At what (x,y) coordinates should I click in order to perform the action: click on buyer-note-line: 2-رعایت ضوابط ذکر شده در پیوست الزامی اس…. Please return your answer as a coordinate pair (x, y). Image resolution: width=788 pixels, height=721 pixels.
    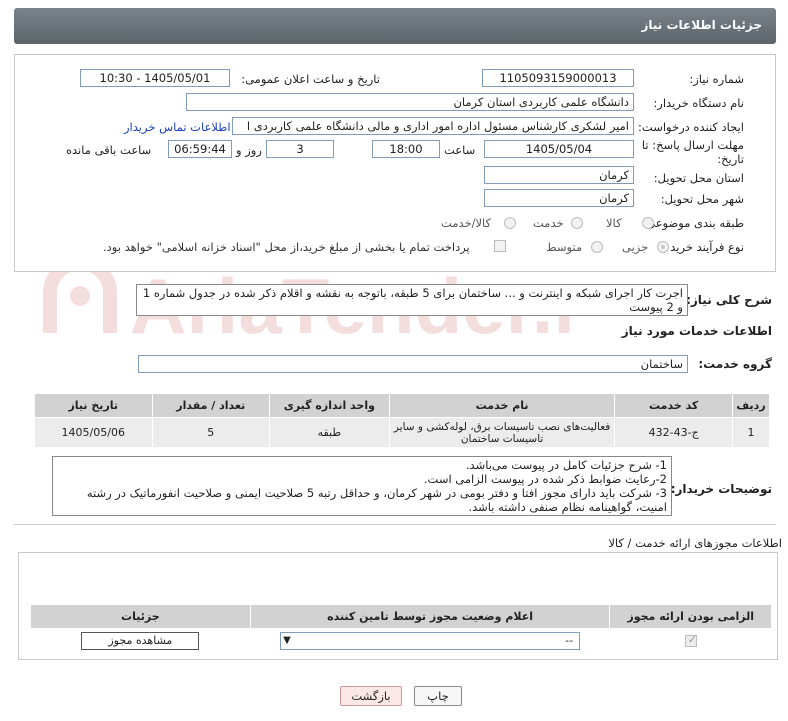
    Looking at the image, I should click on (545, 479).